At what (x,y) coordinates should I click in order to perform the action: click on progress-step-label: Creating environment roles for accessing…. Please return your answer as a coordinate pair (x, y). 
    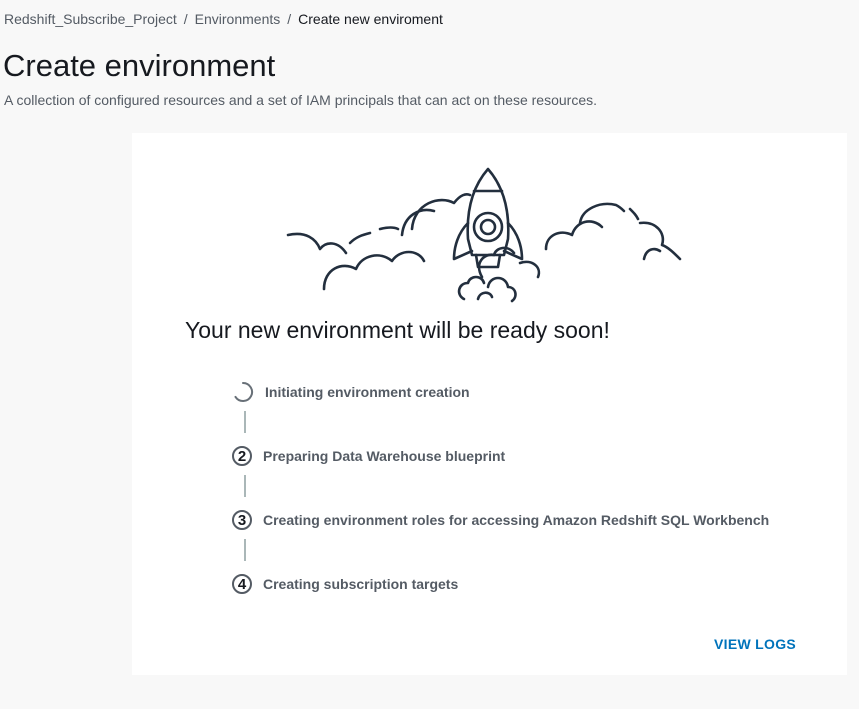
    Looking at the image, I should click on (516, 520).